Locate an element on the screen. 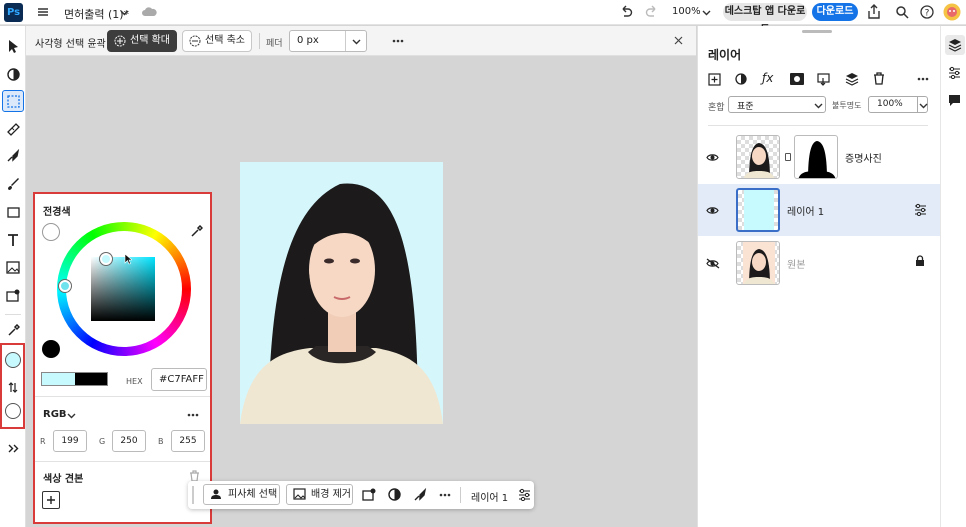 The width and height of the screenshot is (966, 527). eye-hidden-icon is located at coordinates (713, 263).